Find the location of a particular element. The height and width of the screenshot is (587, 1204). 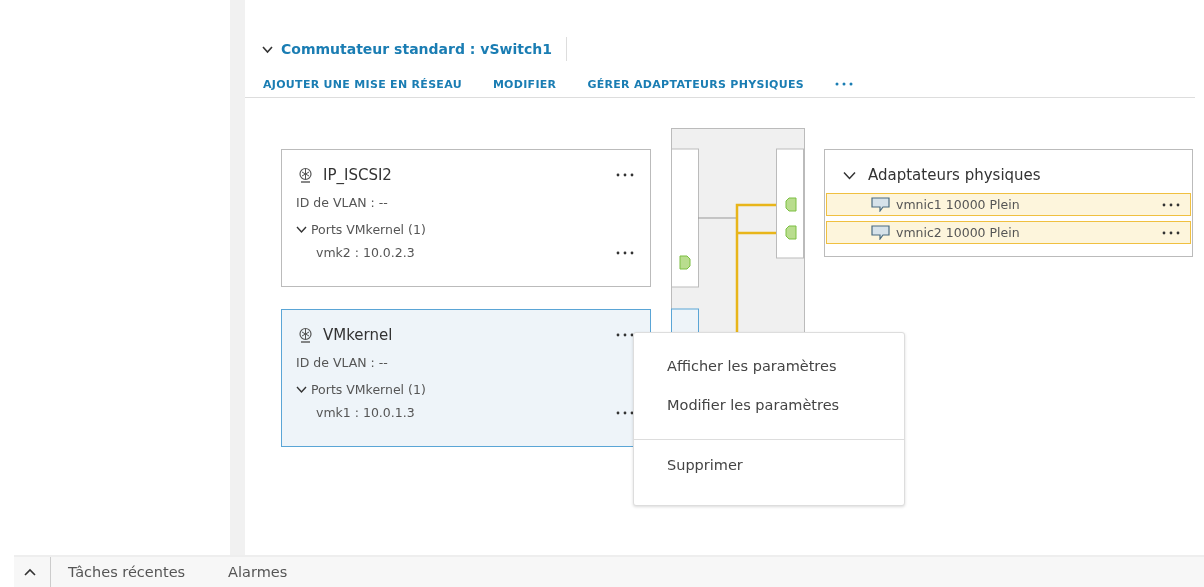

toolbar-button: AJOUTER UNE MISE EN RÉSEAU is located at coordinates (362, 84).